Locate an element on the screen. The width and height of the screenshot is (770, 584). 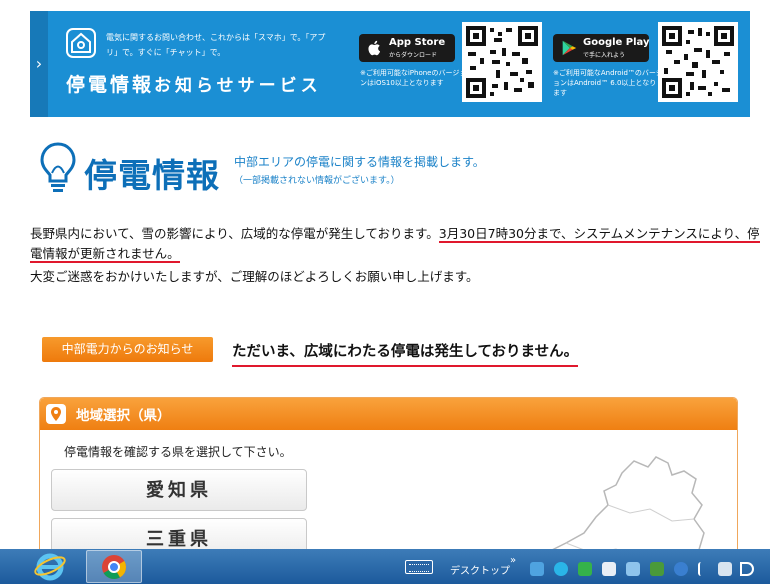
banner-title: 停電情報お知らせサービス is located at coordinates (194, 85).